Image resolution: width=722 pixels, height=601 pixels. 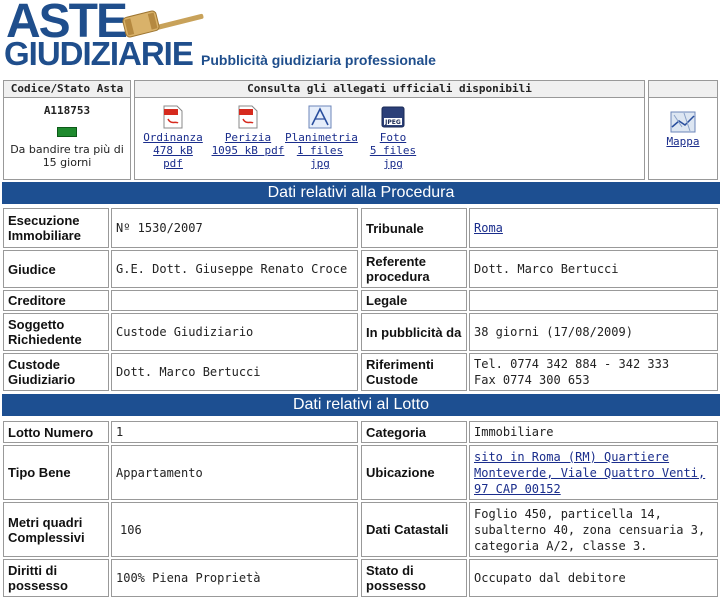 What do you see at coordinates (234, 432) in the screenshot?
I see `value-lotto-numero: 1` at bounding box center [234, 432].